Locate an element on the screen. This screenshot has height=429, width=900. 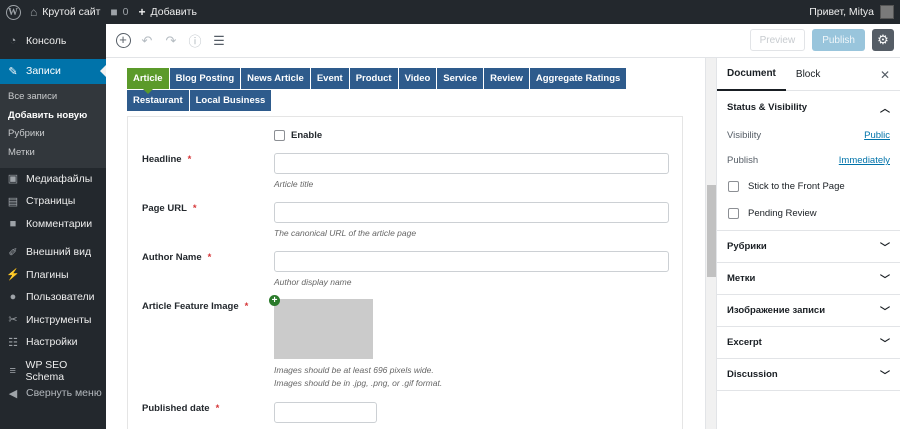
publish-date-link: Immediately is located at coordinates (864, 160).